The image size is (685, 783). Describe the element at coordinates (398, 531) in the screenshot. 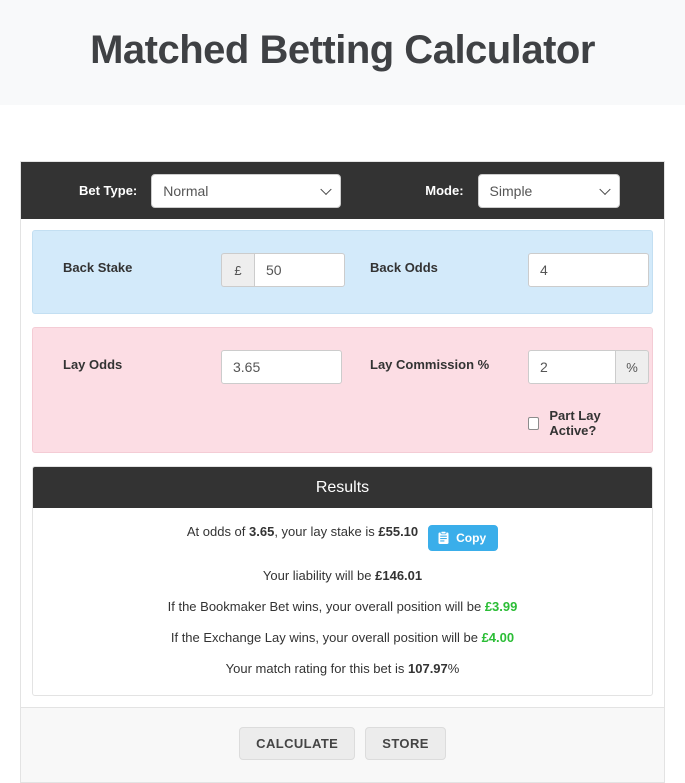

I see `lay-stake-value: £55.10` at that location.